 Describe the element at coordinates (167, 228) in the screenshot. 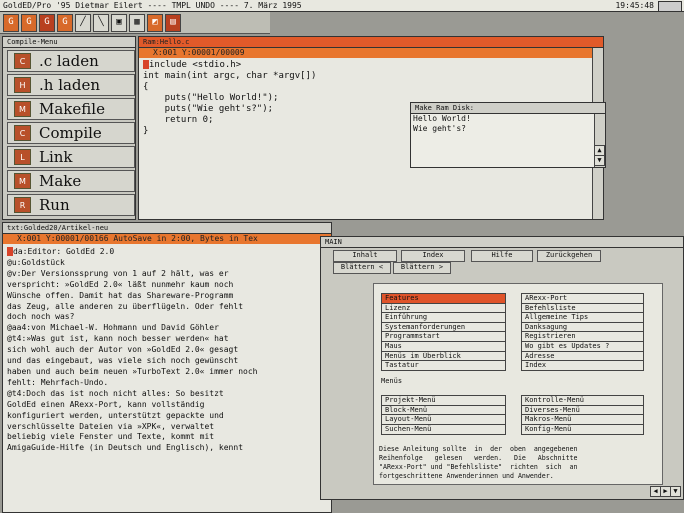

I see `article-editor-titlebar: txt:Golded20/Artikel-neu` at that location.